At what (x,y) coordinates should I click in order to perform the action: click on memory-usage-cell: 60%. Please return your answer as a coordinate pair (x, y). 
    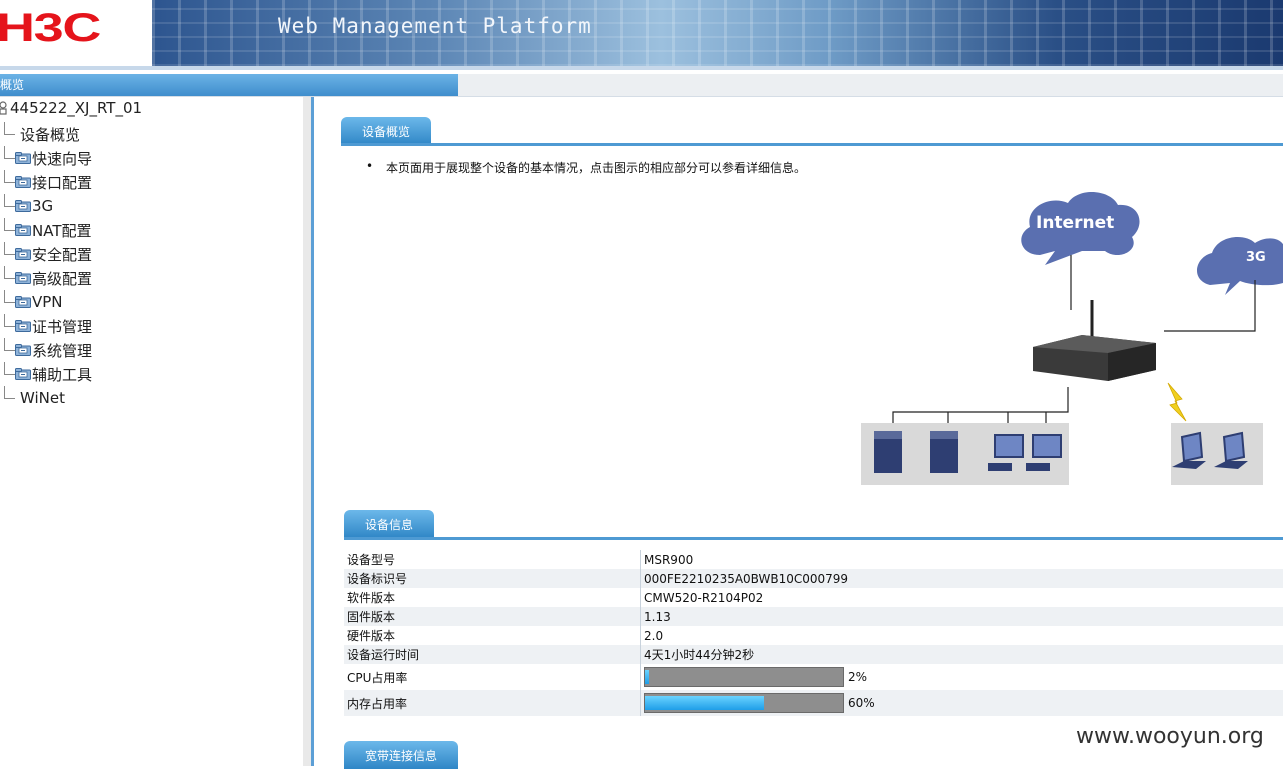
    Looking at the image, I should click on (962, 703).